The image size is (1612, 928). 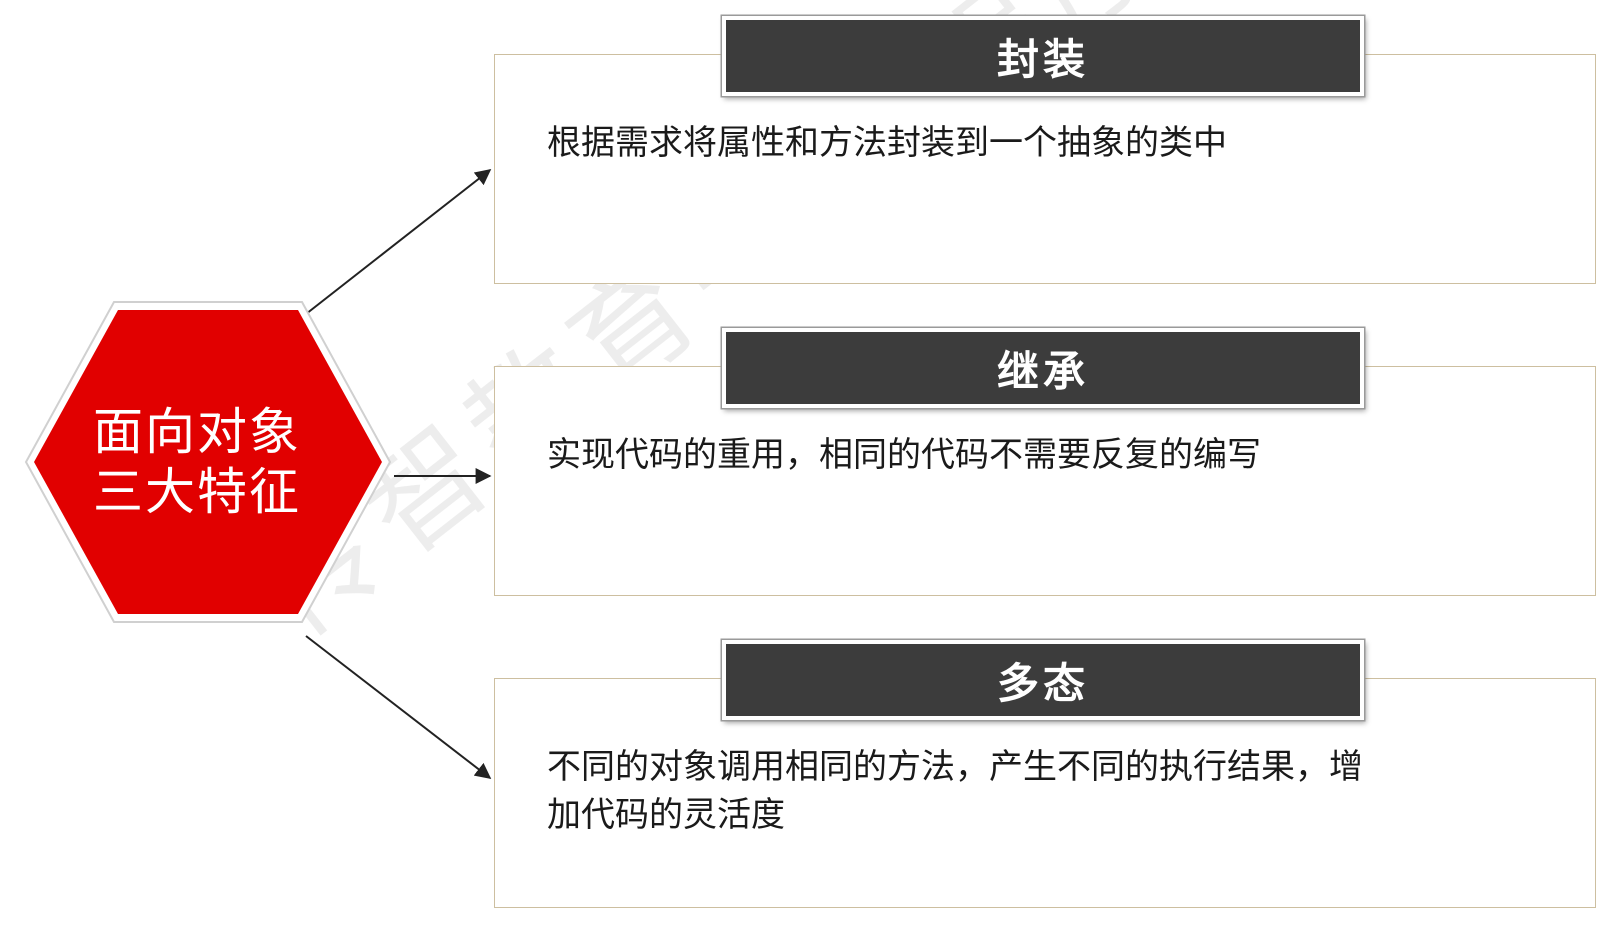 I want to click on feature-description: 实现代码的重用，相同的代码不需要反复的编写, so click(x=904, y=455).